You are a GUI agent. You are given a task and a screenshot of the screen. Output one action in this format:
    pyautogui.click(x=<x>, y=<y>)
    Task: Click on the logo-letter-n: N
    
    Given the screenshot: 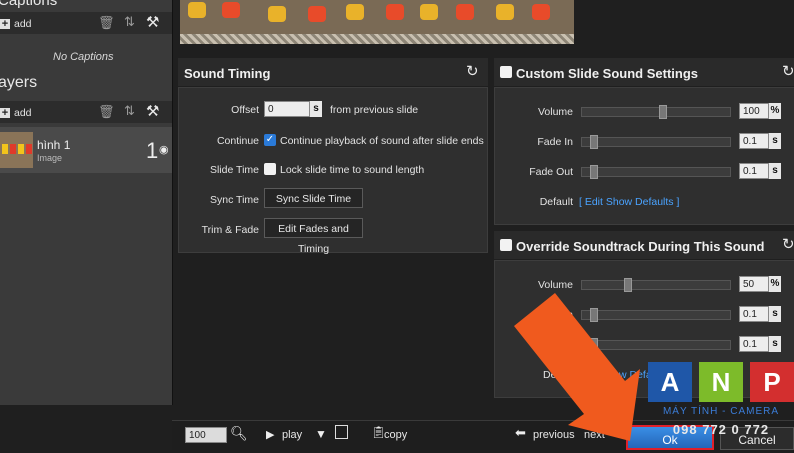 What is the action you would take?
    pyautogui.click(x=721, y=382)
    